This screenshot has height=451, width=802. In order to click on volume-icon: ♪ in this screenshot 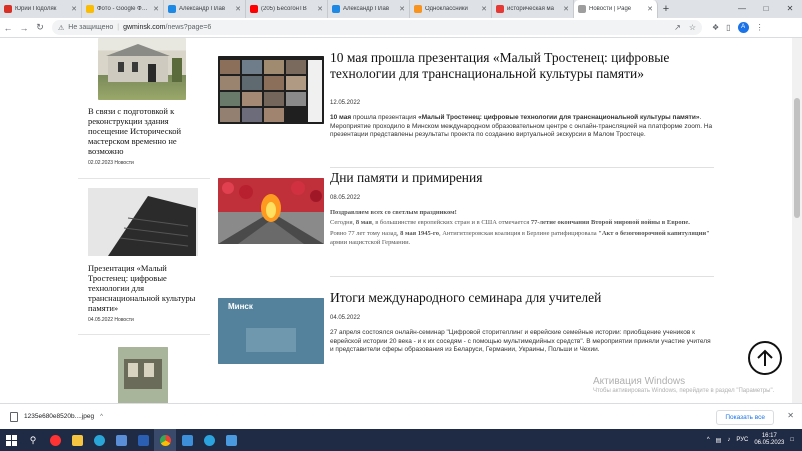, I will do `click(728, 440)`.